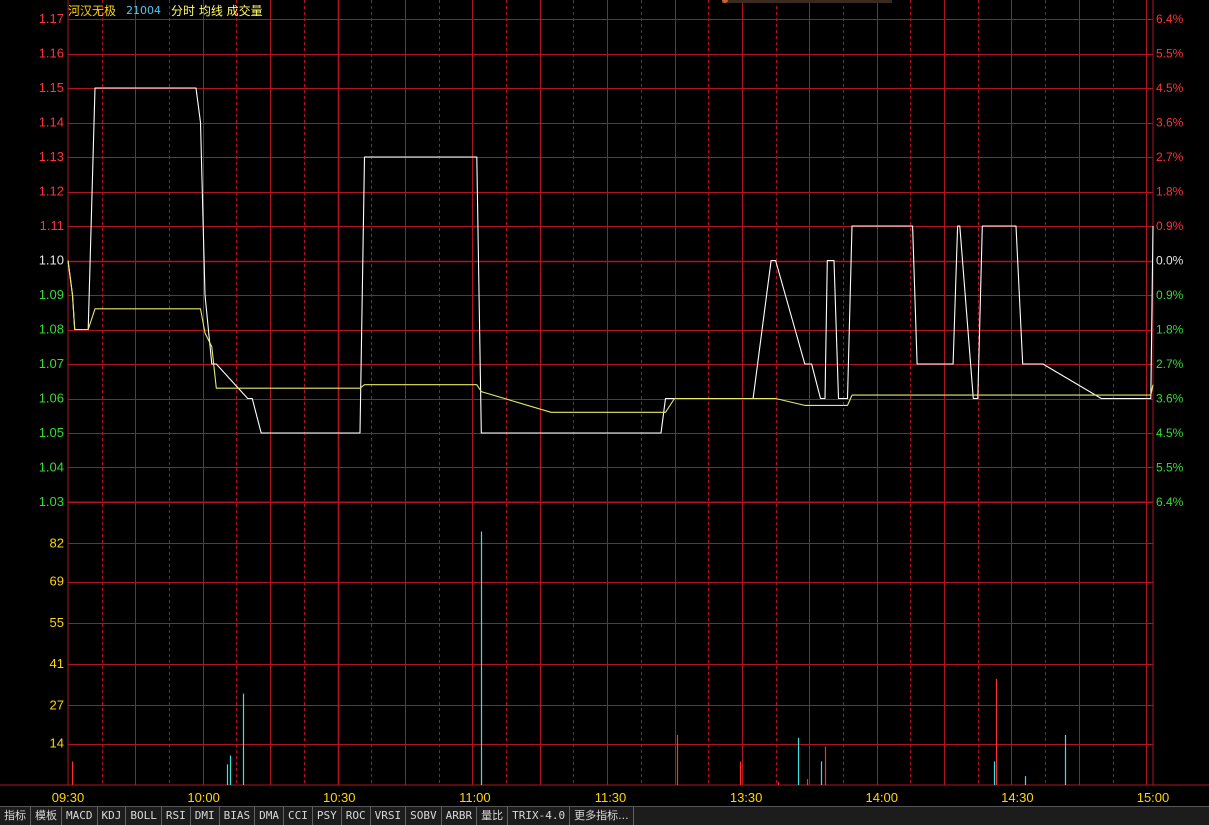  What do you see at coordinates (68, 797) in the screenshot?
I see `time-tick-label: 09:30` at bounding box center [68, 797].